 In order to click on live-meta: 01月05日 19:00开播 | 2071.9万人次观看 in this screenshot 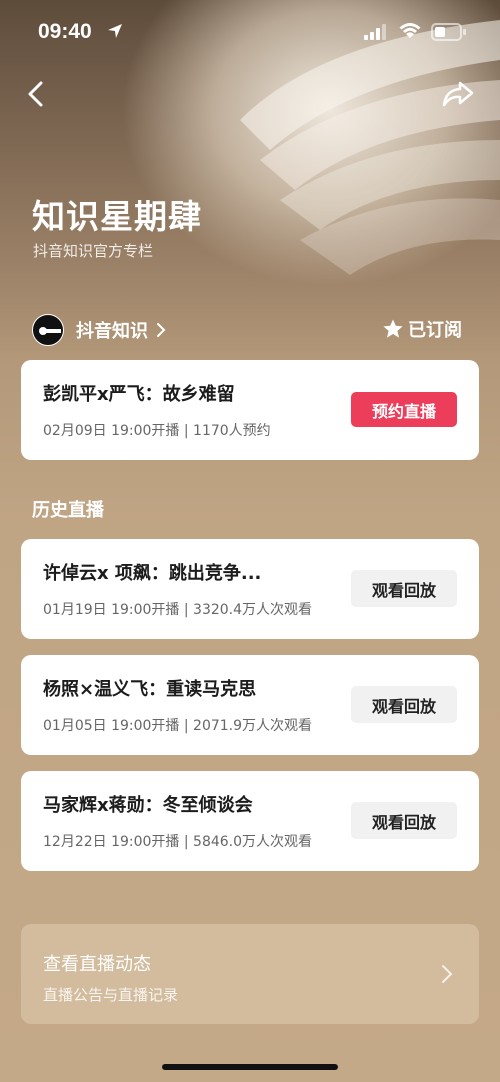, I will do `click(178, 726)`.